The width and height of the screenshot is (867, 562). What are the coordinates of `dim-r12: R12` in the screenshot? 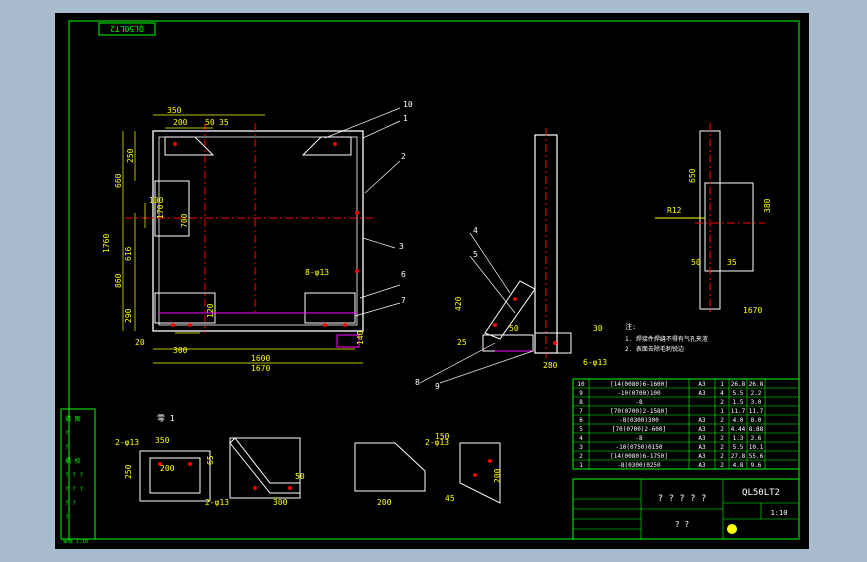 It's located at (674, 210).